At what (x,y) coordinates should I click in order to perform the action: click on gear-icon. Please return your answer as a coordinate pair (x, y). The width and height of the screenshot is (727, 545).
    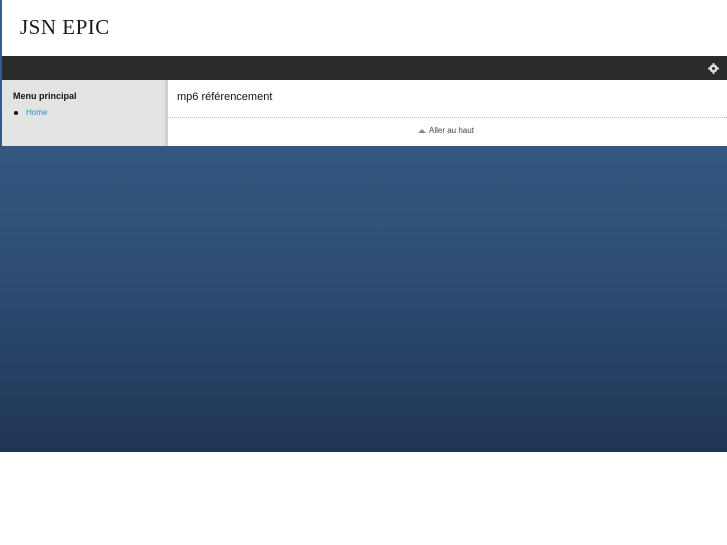
    Looking at the image, I should click on (713, 68).